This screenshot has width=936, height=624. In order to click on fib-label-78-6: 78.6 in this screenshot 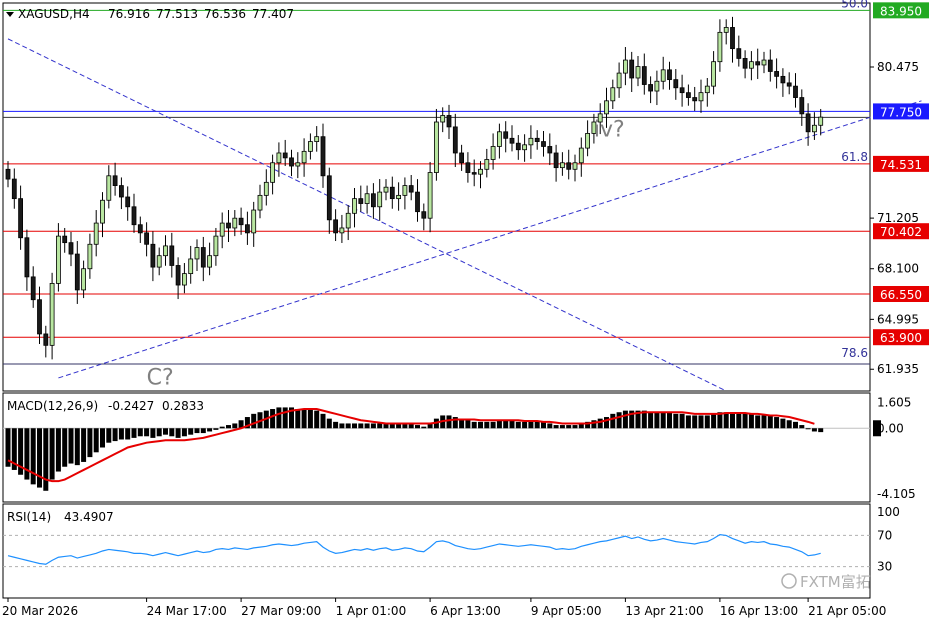, I will do `click(854, 353)`.